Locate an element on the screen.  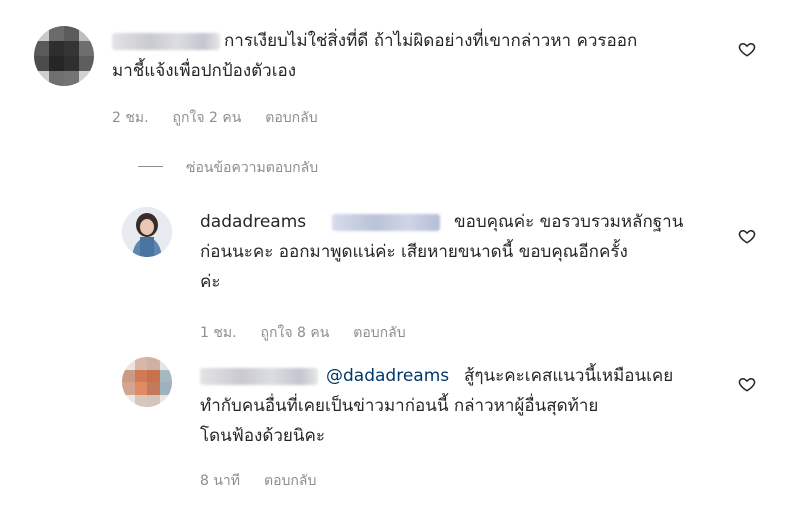
username-link: dadadreams is located at coordinates (253, 222).